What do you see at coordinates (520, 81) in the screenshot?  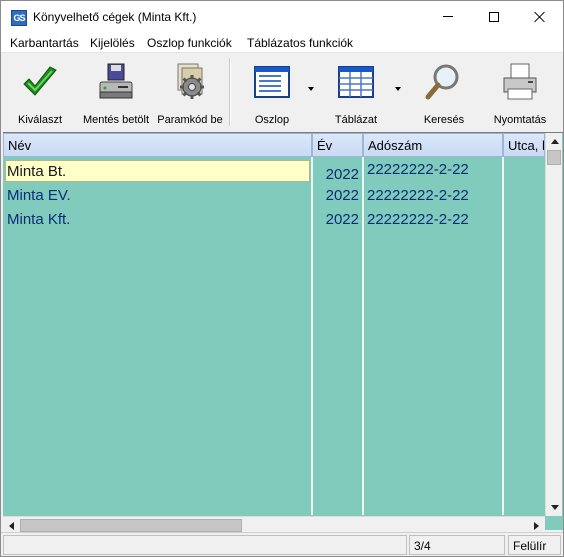 I see `printer-icon` at bounding box center [520, 81].